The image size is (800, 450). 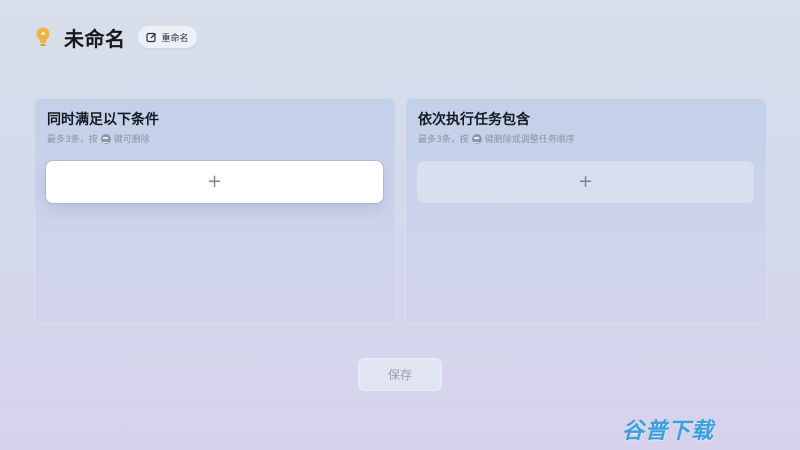 I want to click on add-condition-button: +, so click(x=214, y=182).